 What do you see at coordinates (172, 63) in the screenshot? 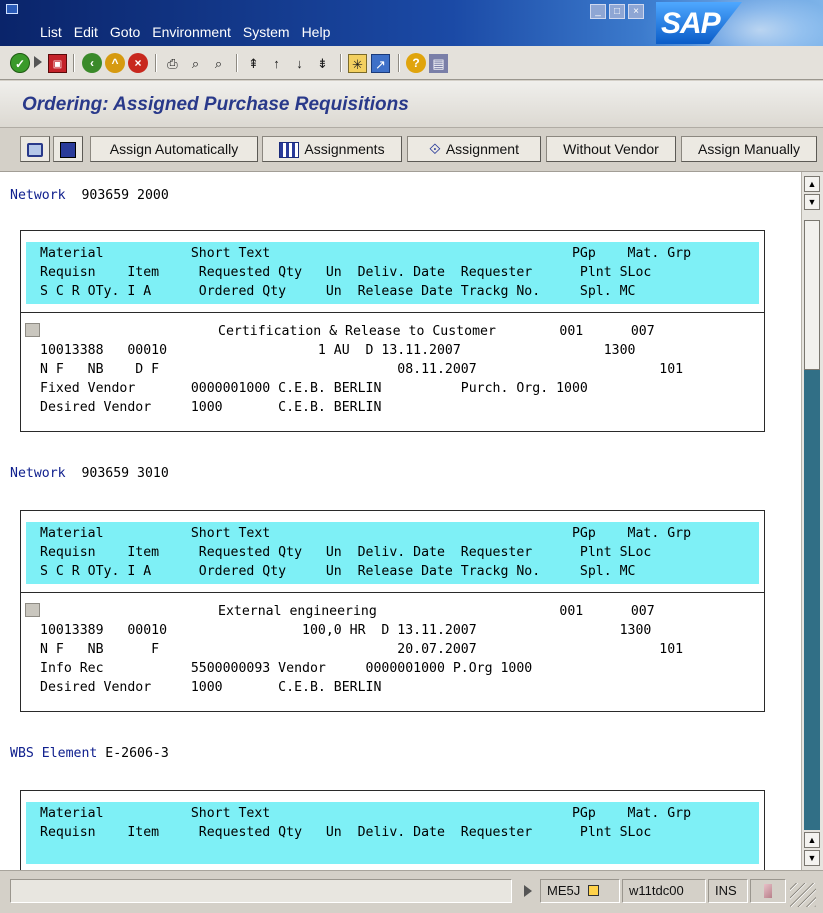
I see `print-icon: ⎙` at bounding box center [172, 63].